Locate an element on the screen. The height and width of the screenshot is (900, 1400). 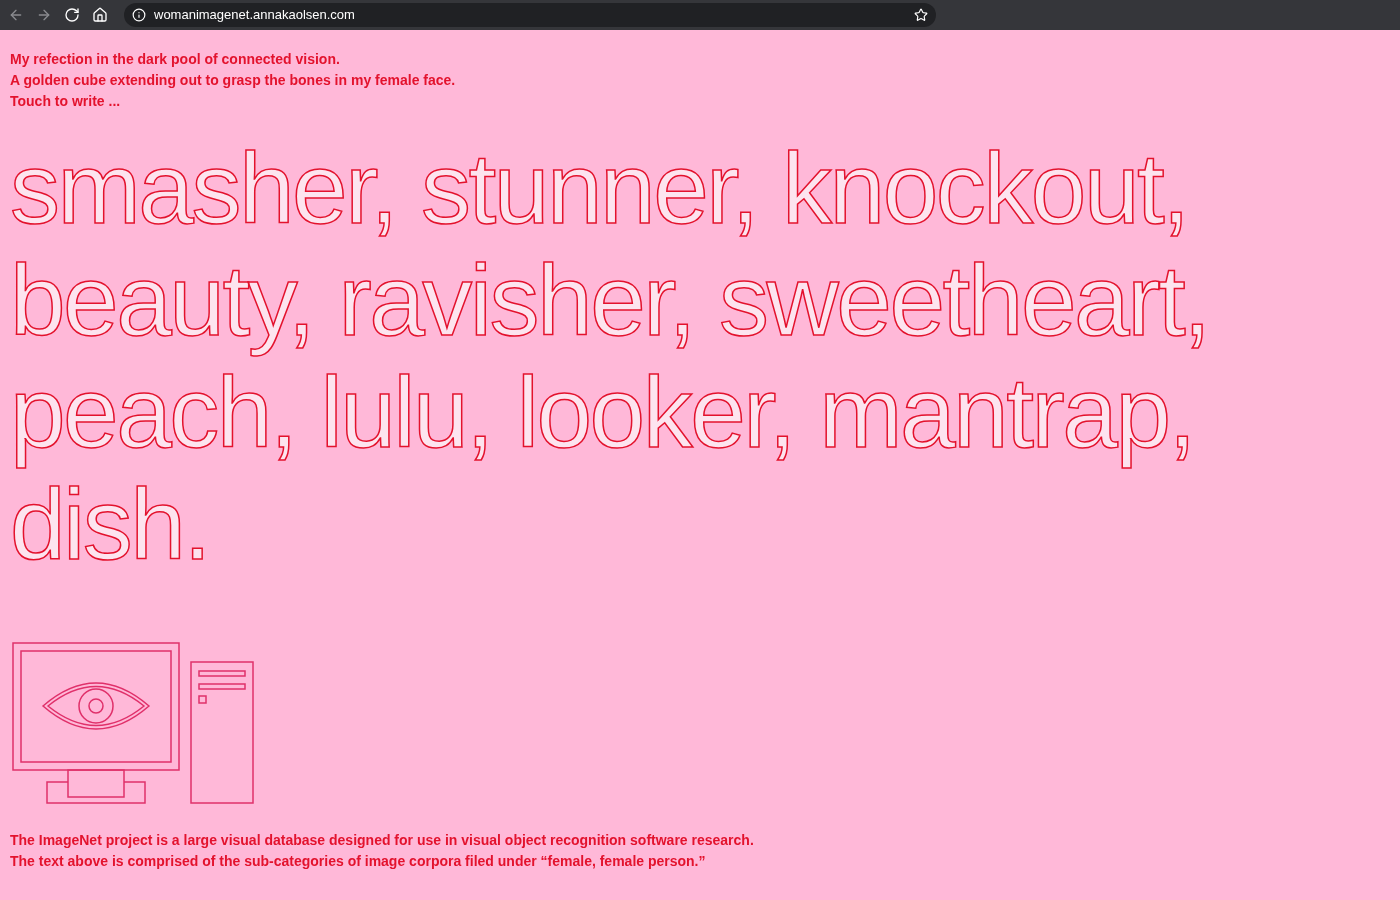
footer-line: The text above is comprised of the sub-categories of image corpora filed under “female, female person.” is located at coordinates (358, 861).